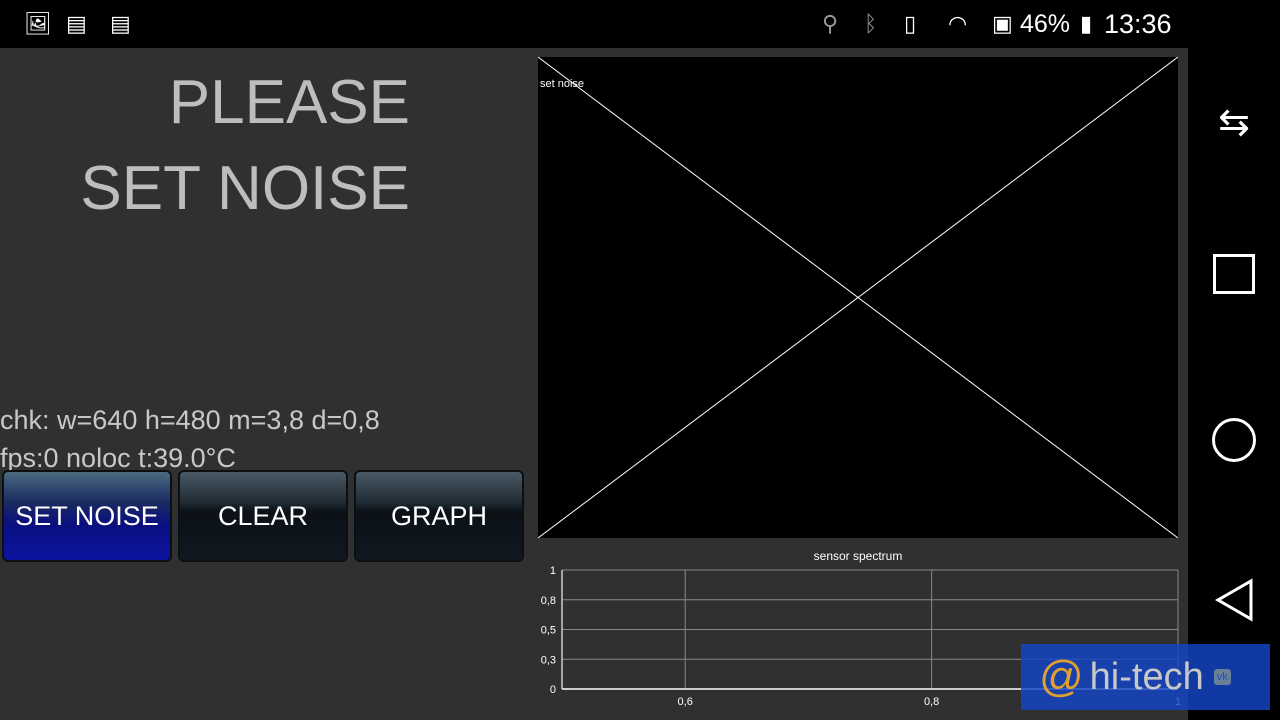  Describe the element at coordinates (1045, 24) in the screenshot. I see `battery-percent: 46%` at that location.